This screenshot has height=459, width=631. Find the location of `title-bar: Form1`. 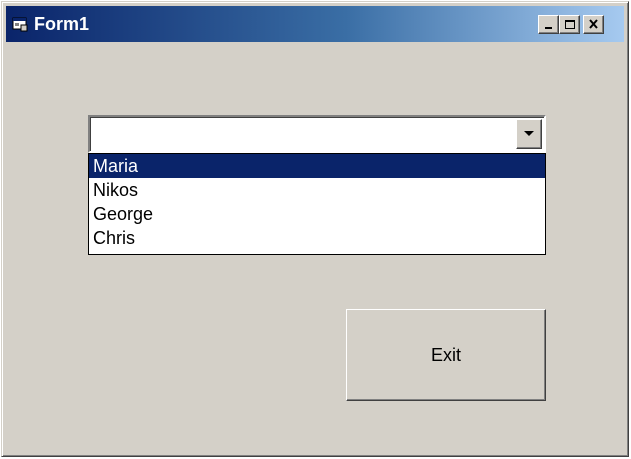

title-bar: Form1 is located at coordinates (315, 24).